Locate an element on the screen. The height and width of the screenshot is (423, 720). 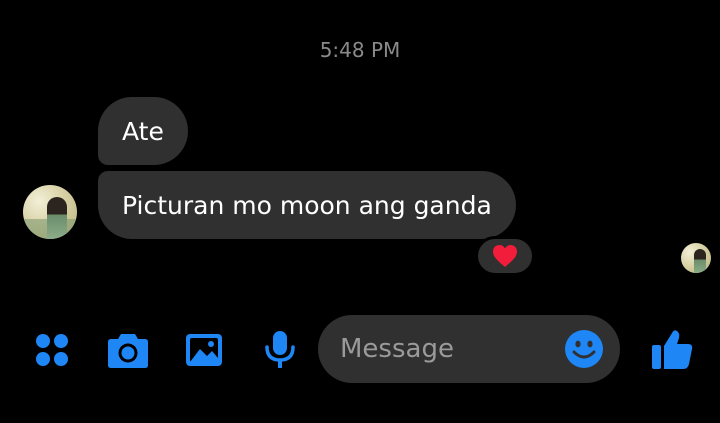
apps-button is located at coordinates (52, 350).